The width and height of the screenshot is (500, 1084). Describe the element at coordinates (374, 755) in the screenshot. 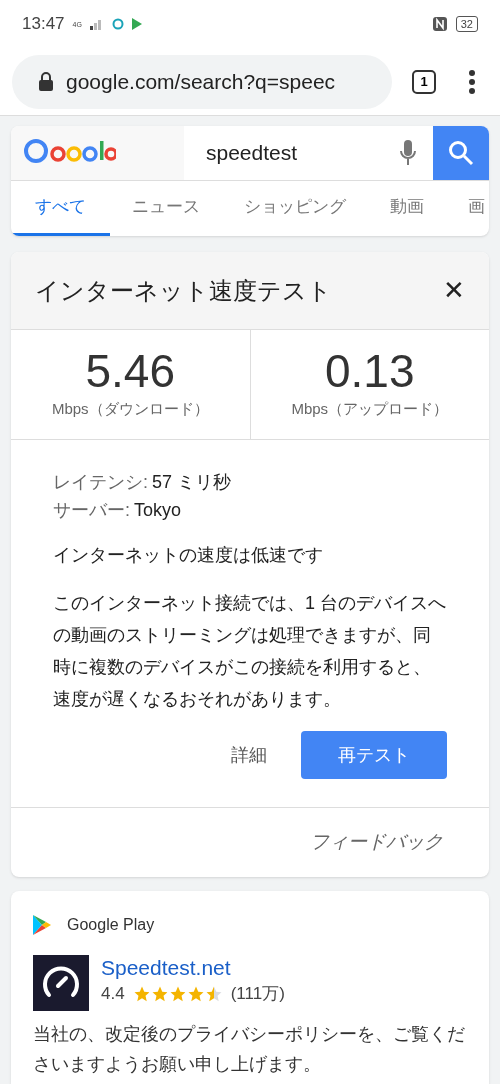

I see `retest-button: 再テスト` at that location.